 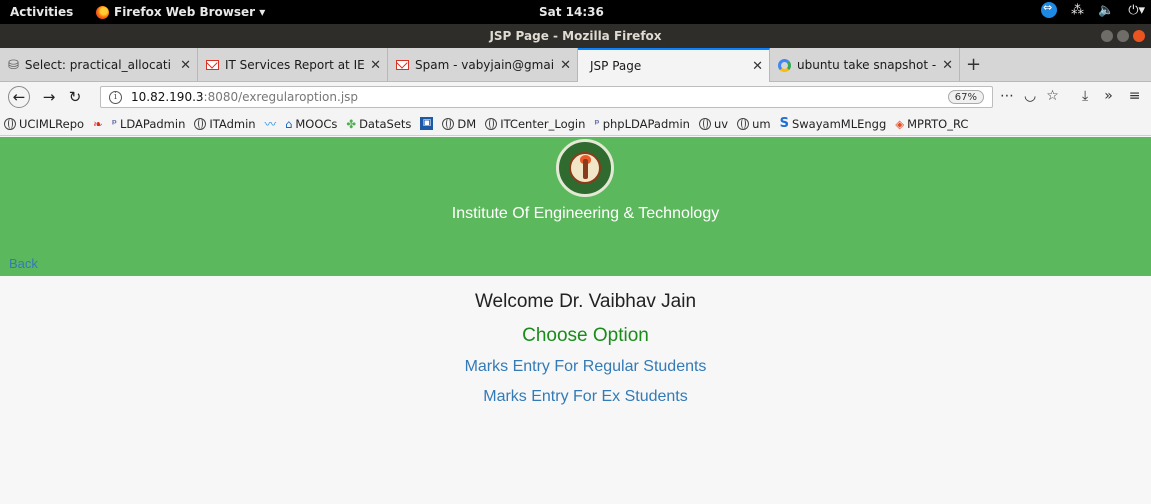 I want to click on institute-logo, so click(x=585, y=168).